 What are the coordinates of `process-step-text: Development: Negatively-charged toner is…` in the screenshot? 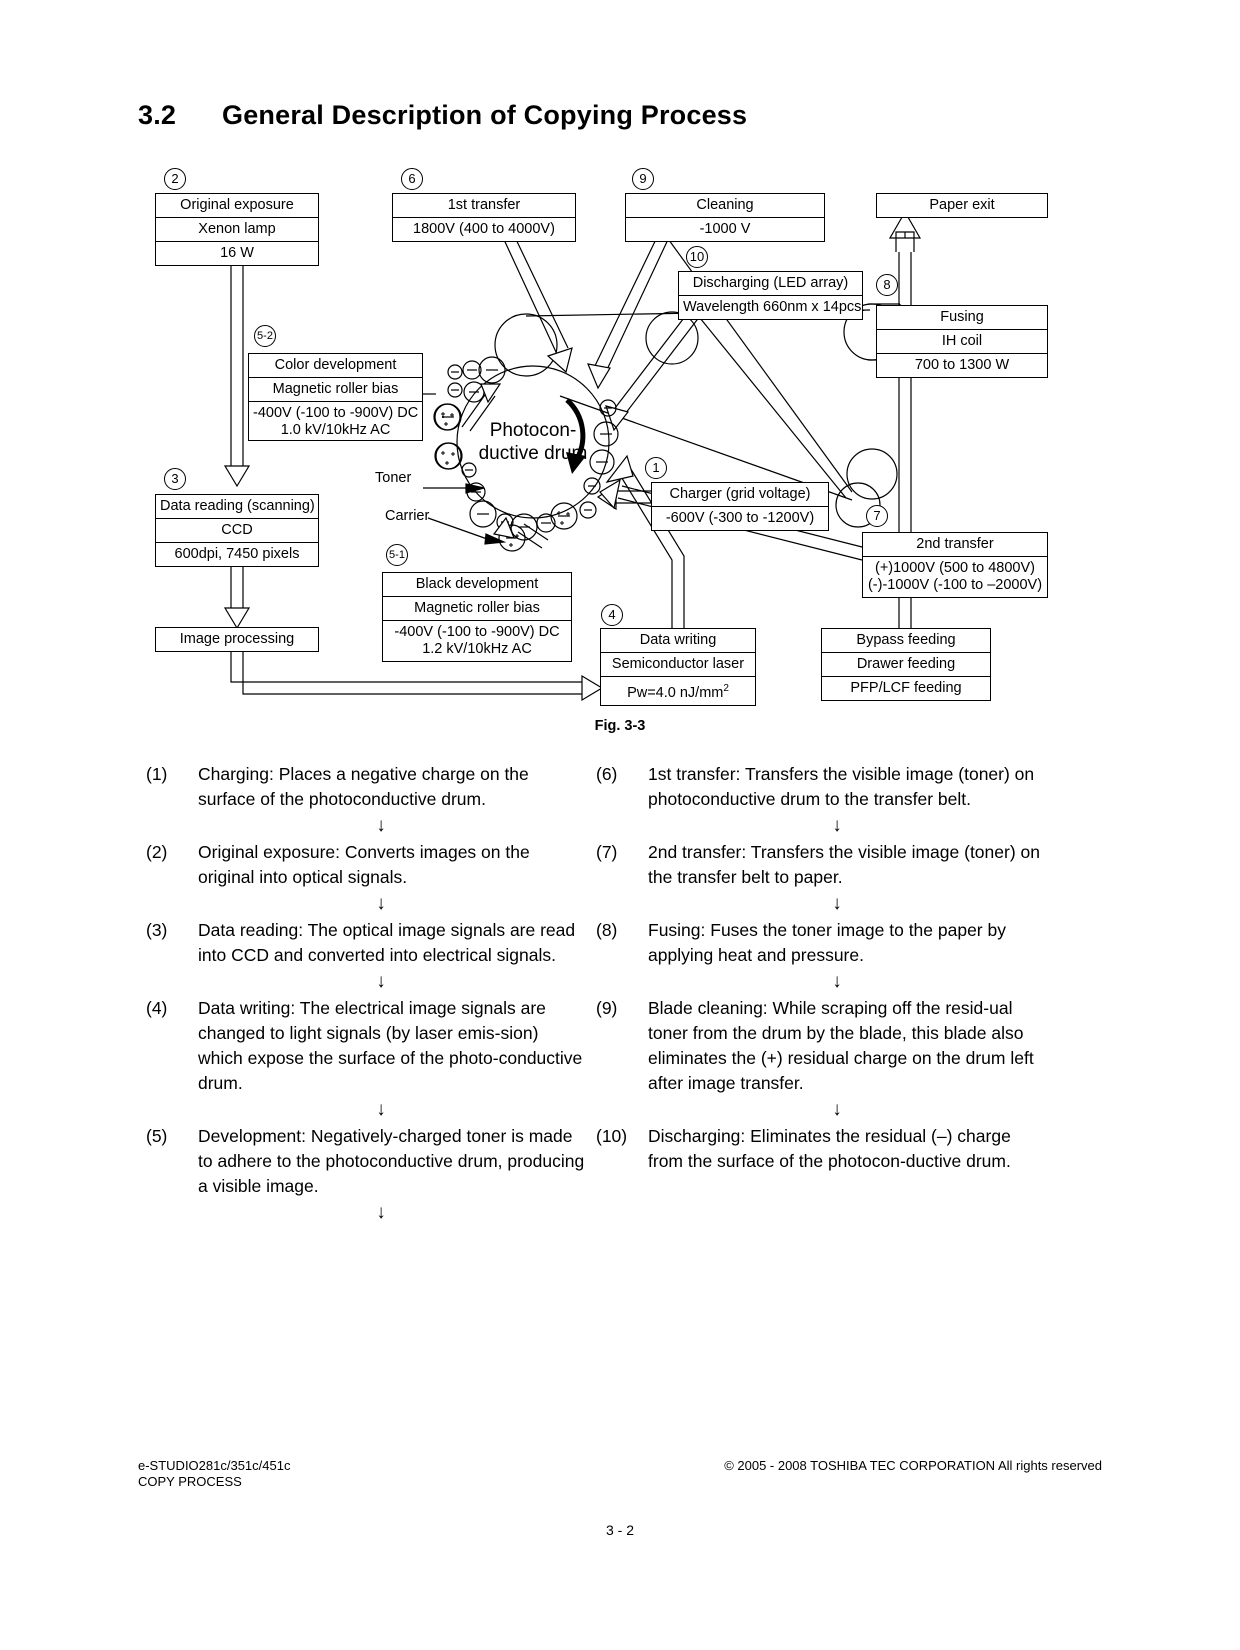 It's located at (391, 1161).